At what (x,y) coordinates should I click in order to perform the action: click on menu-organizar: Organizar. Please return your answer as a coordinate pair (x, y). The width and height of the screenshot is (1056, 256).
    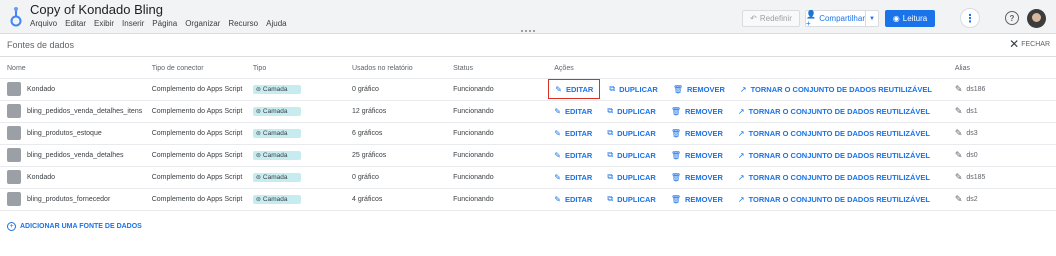
    Looking at the image, I should click on (202, 23).